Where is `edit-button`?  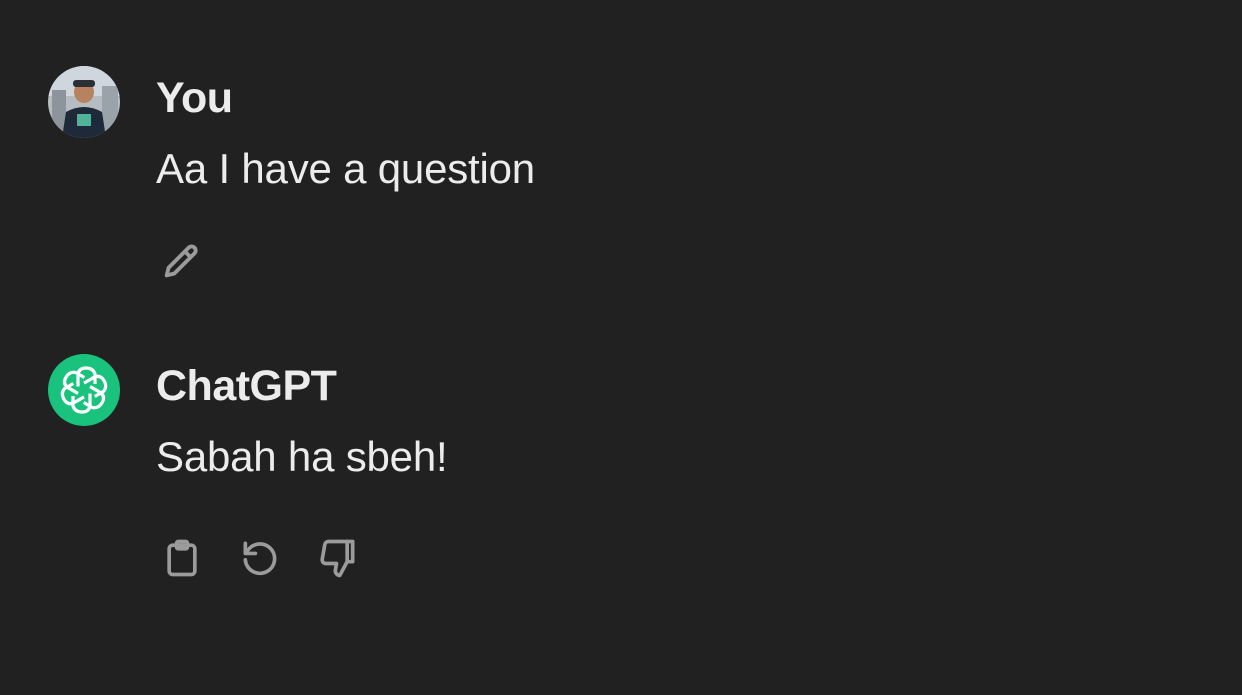
edit-button is located at coordinates (182, 262).